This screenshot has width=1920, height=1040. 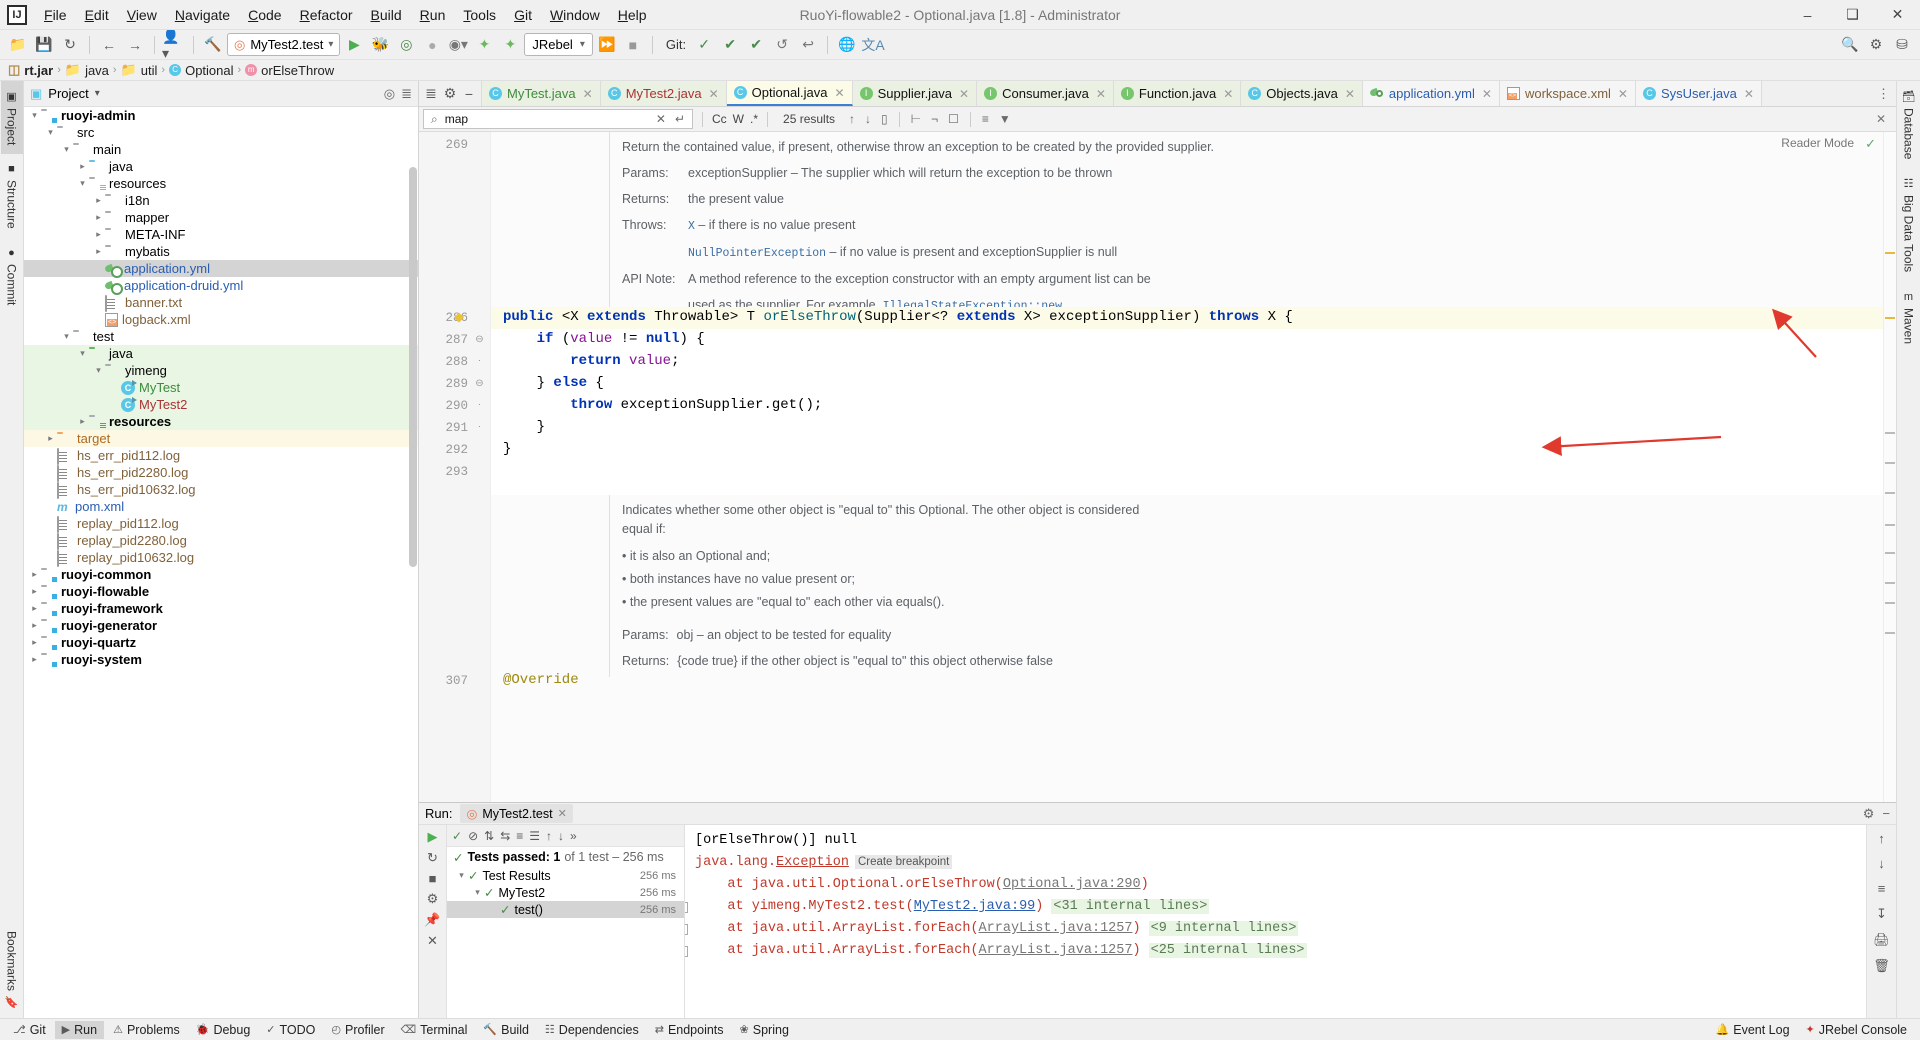 What do you see at coordinates (1881, 863) in the screenshot?
I see `scroll-down-icon: ↓` at bounding box center [1881, 863].